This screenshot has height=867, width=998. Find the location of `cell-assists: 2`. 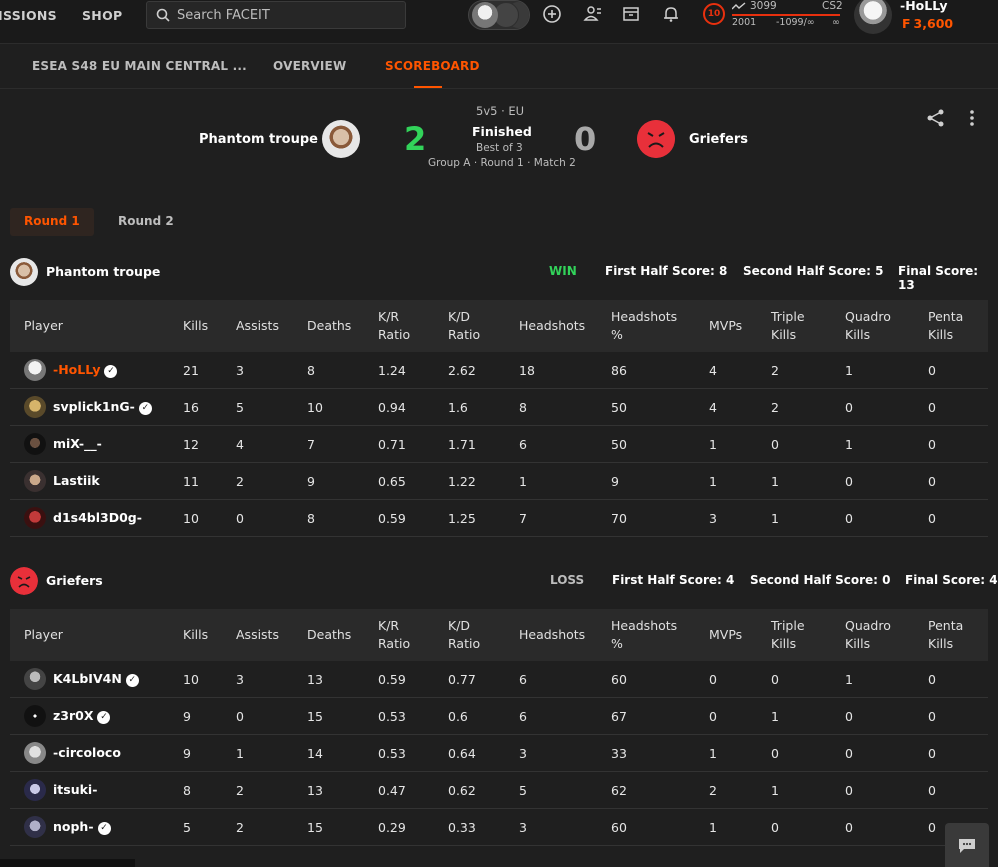

cell-assists: 2 is located at coordinates (240, 790).